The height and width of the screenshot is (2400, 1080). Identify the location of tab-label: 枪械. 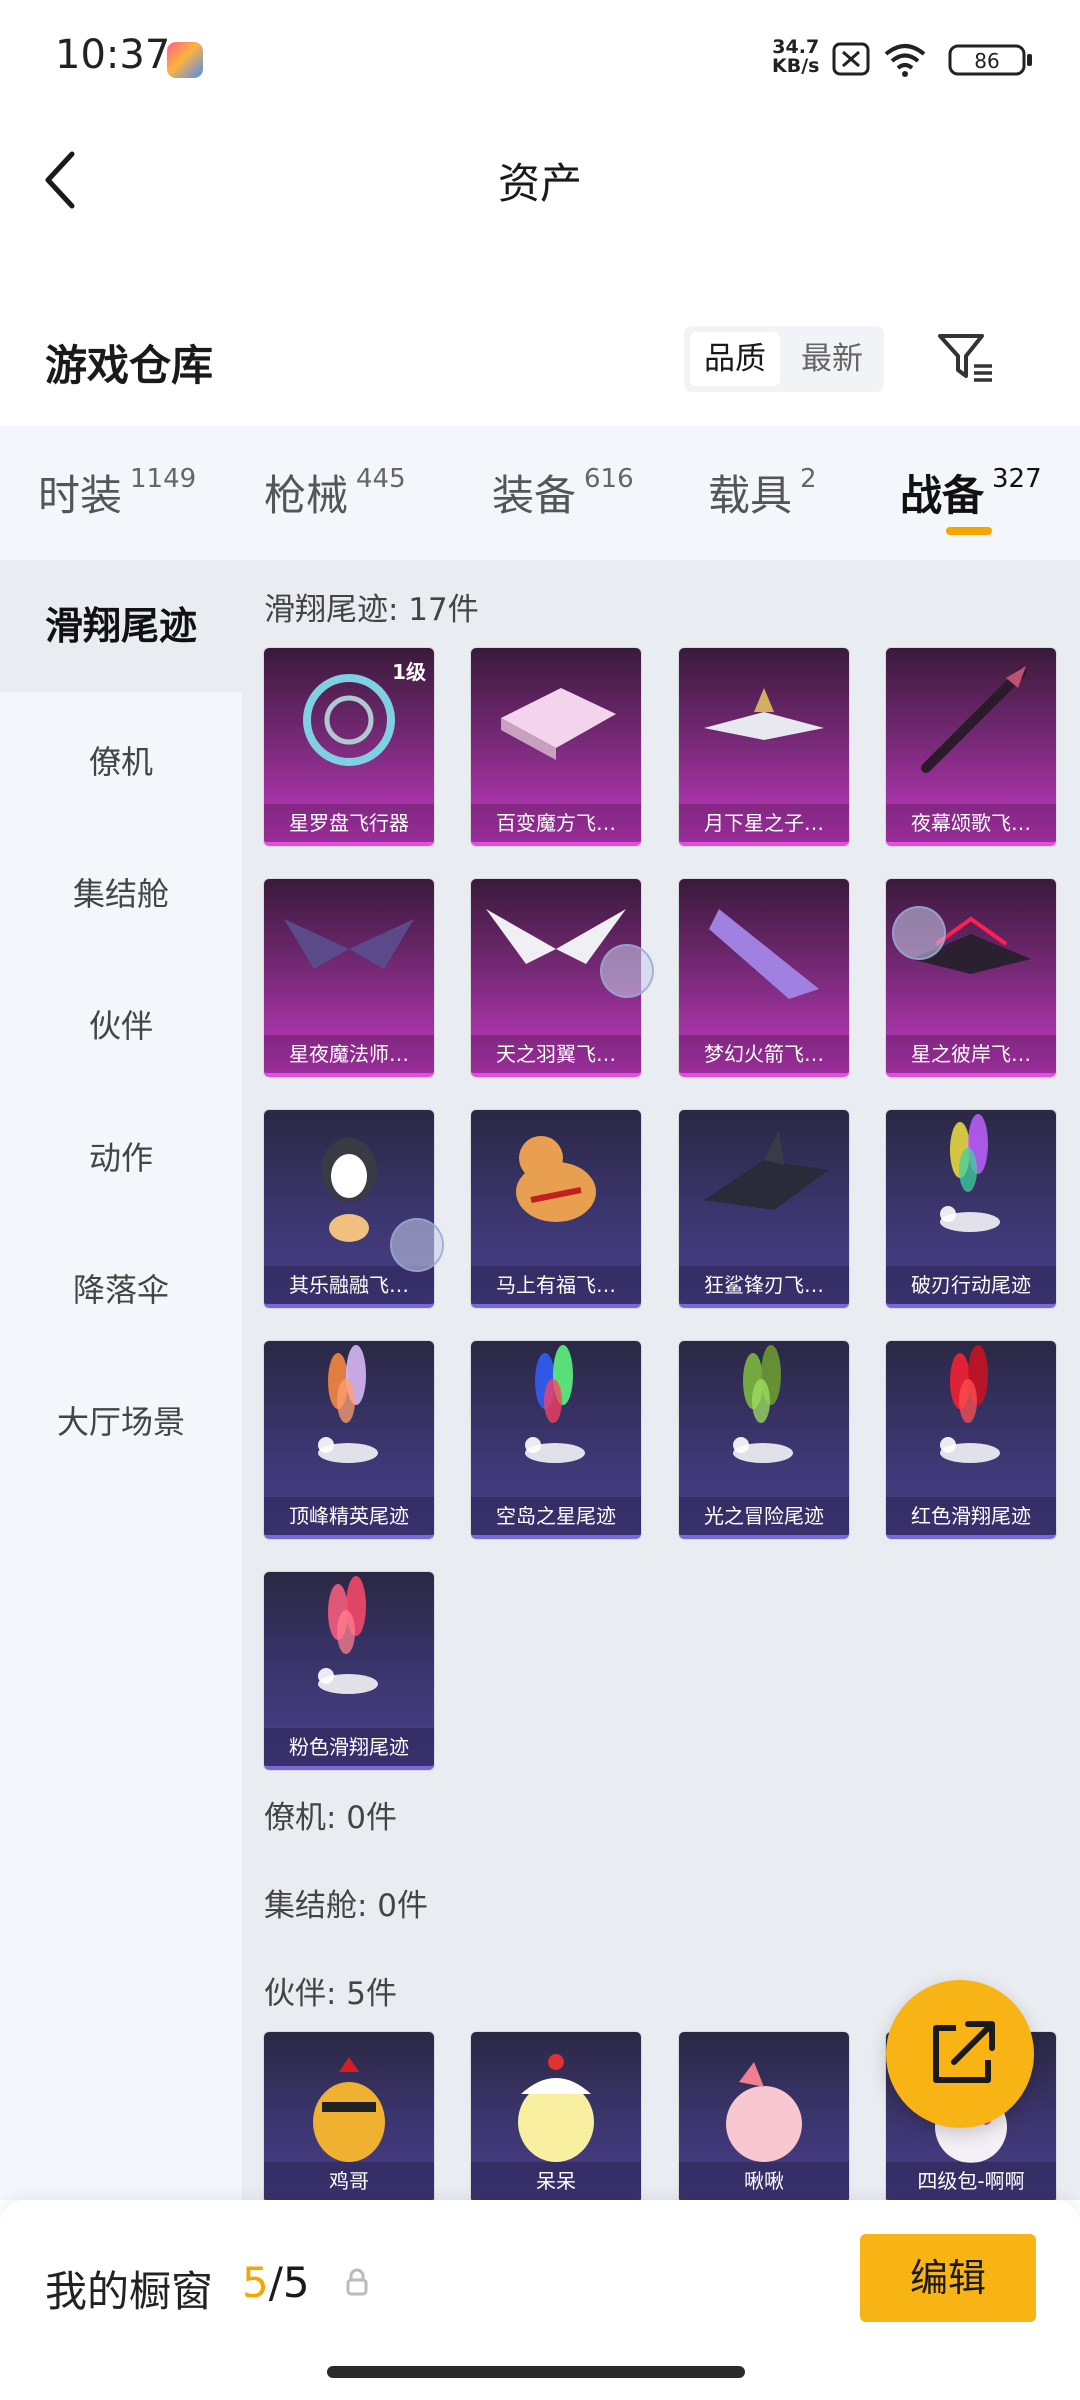
(306, 495).